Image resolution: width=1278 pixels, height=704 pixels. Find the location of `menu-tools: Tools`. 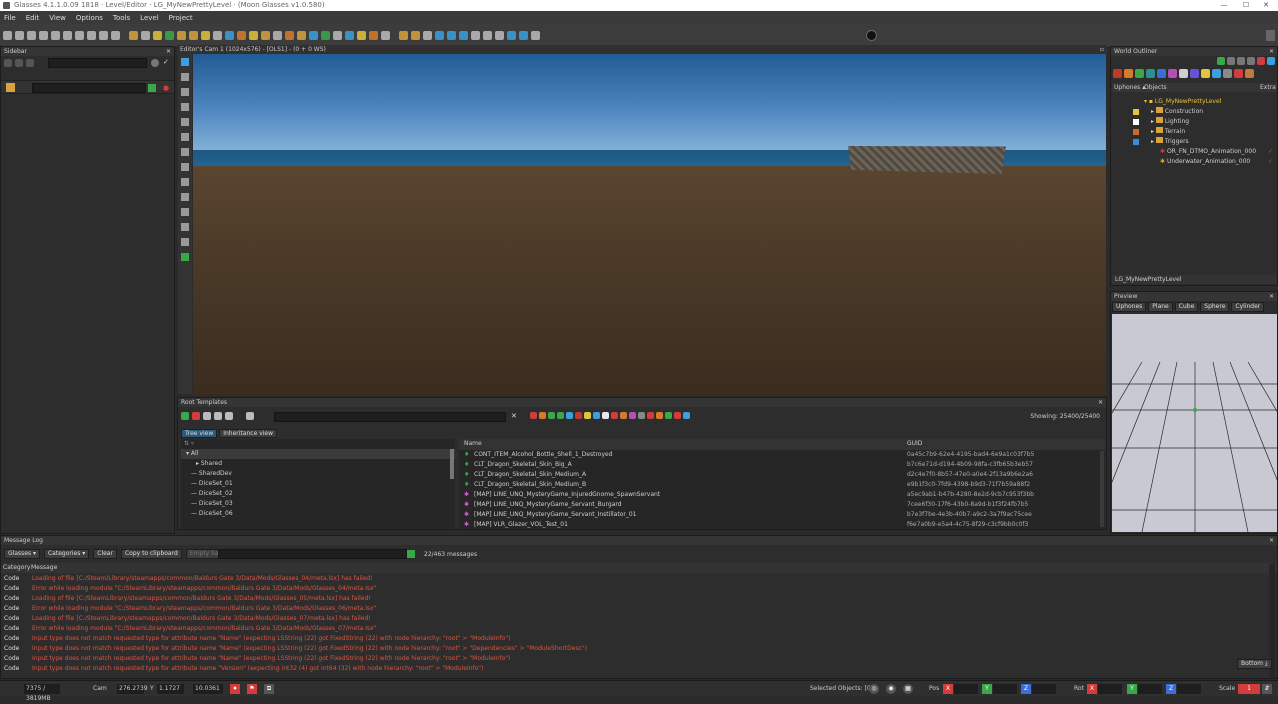

menu-tools: Tools is located at coordinates (121, 18).